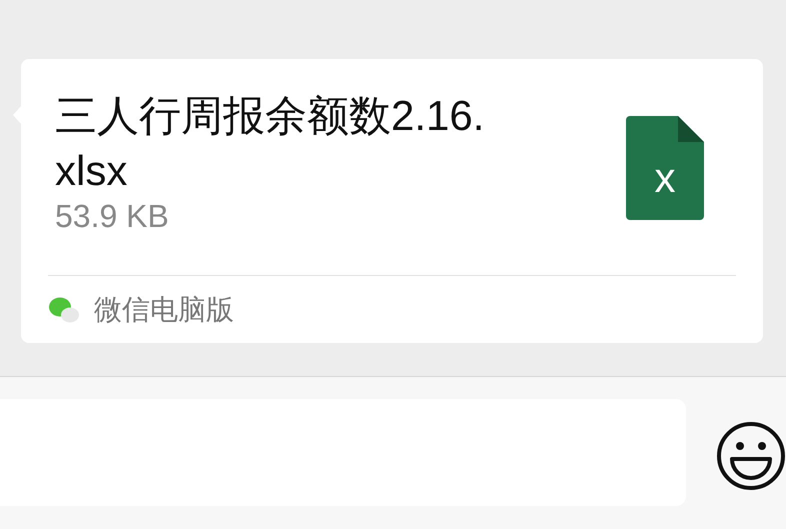 The width and height of the screenshot is (786, 529). What do you see at coordinates (112, 216) in the screenshot?
I see `file-size: 53.9 KB` at bounding box center [112, 216].